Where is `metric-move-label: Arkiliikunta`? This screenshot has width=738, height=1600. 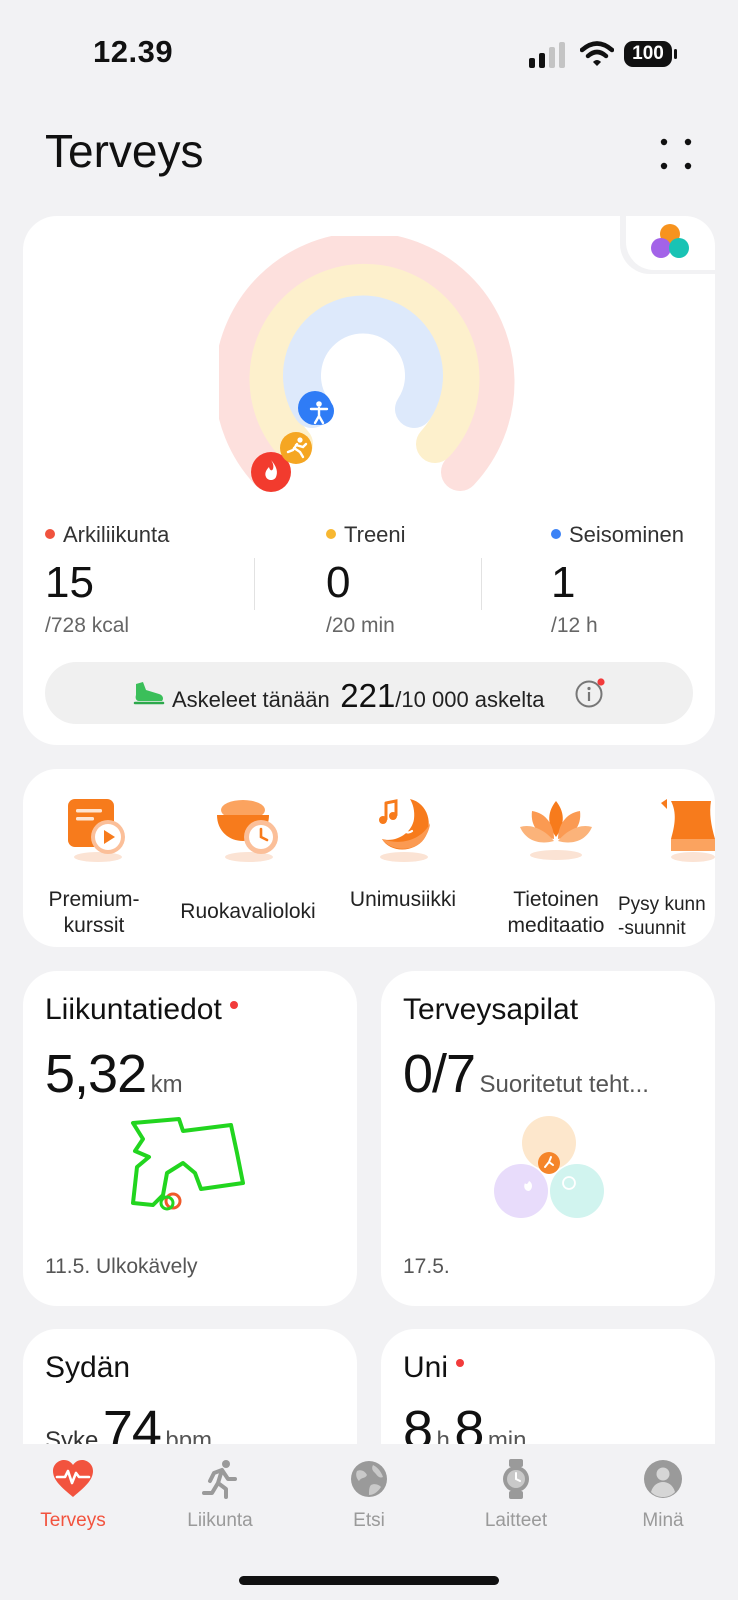
metric-move-label: Arkiliikunta is located at coordinates (116, 534).